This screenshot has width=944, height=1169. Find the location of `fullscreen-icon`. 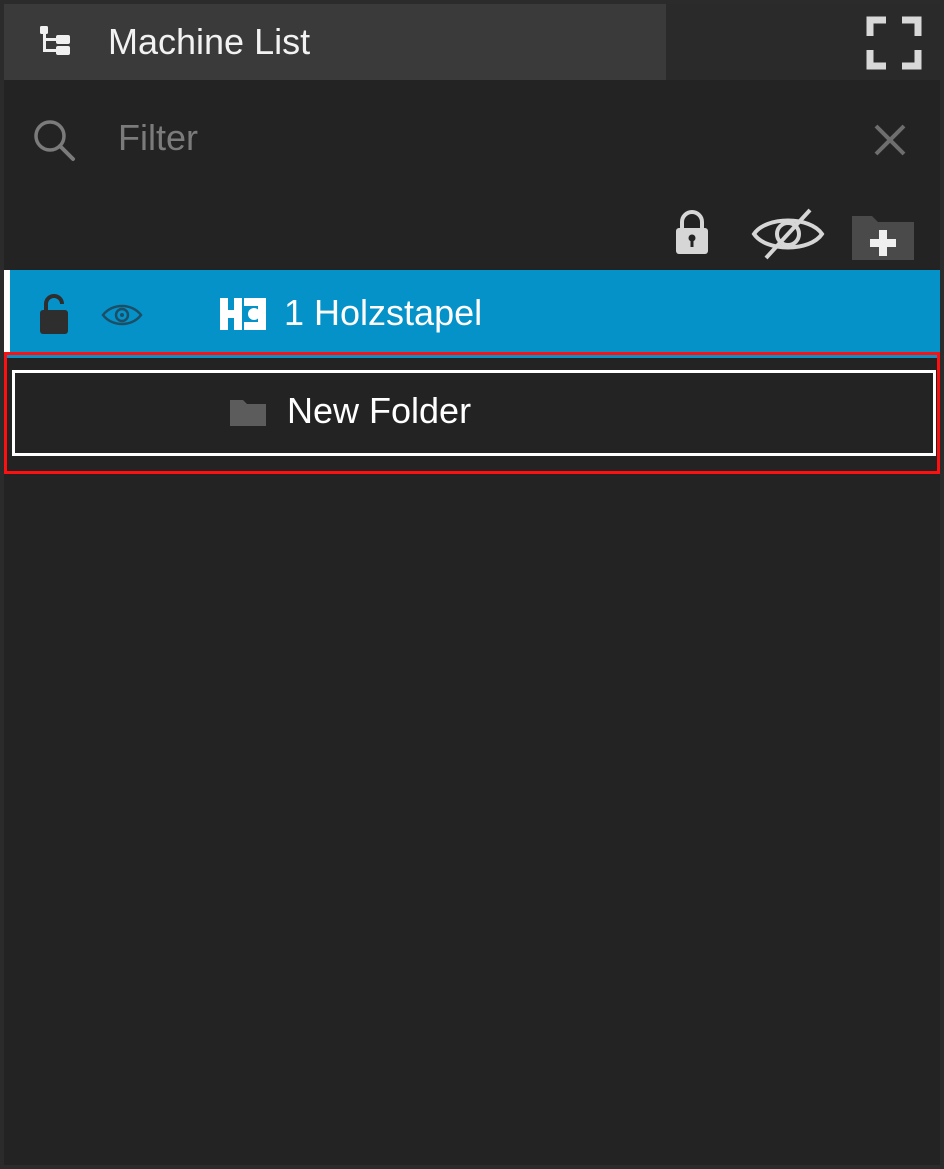

fullscreen-icon is located at coordinates (894, 43).